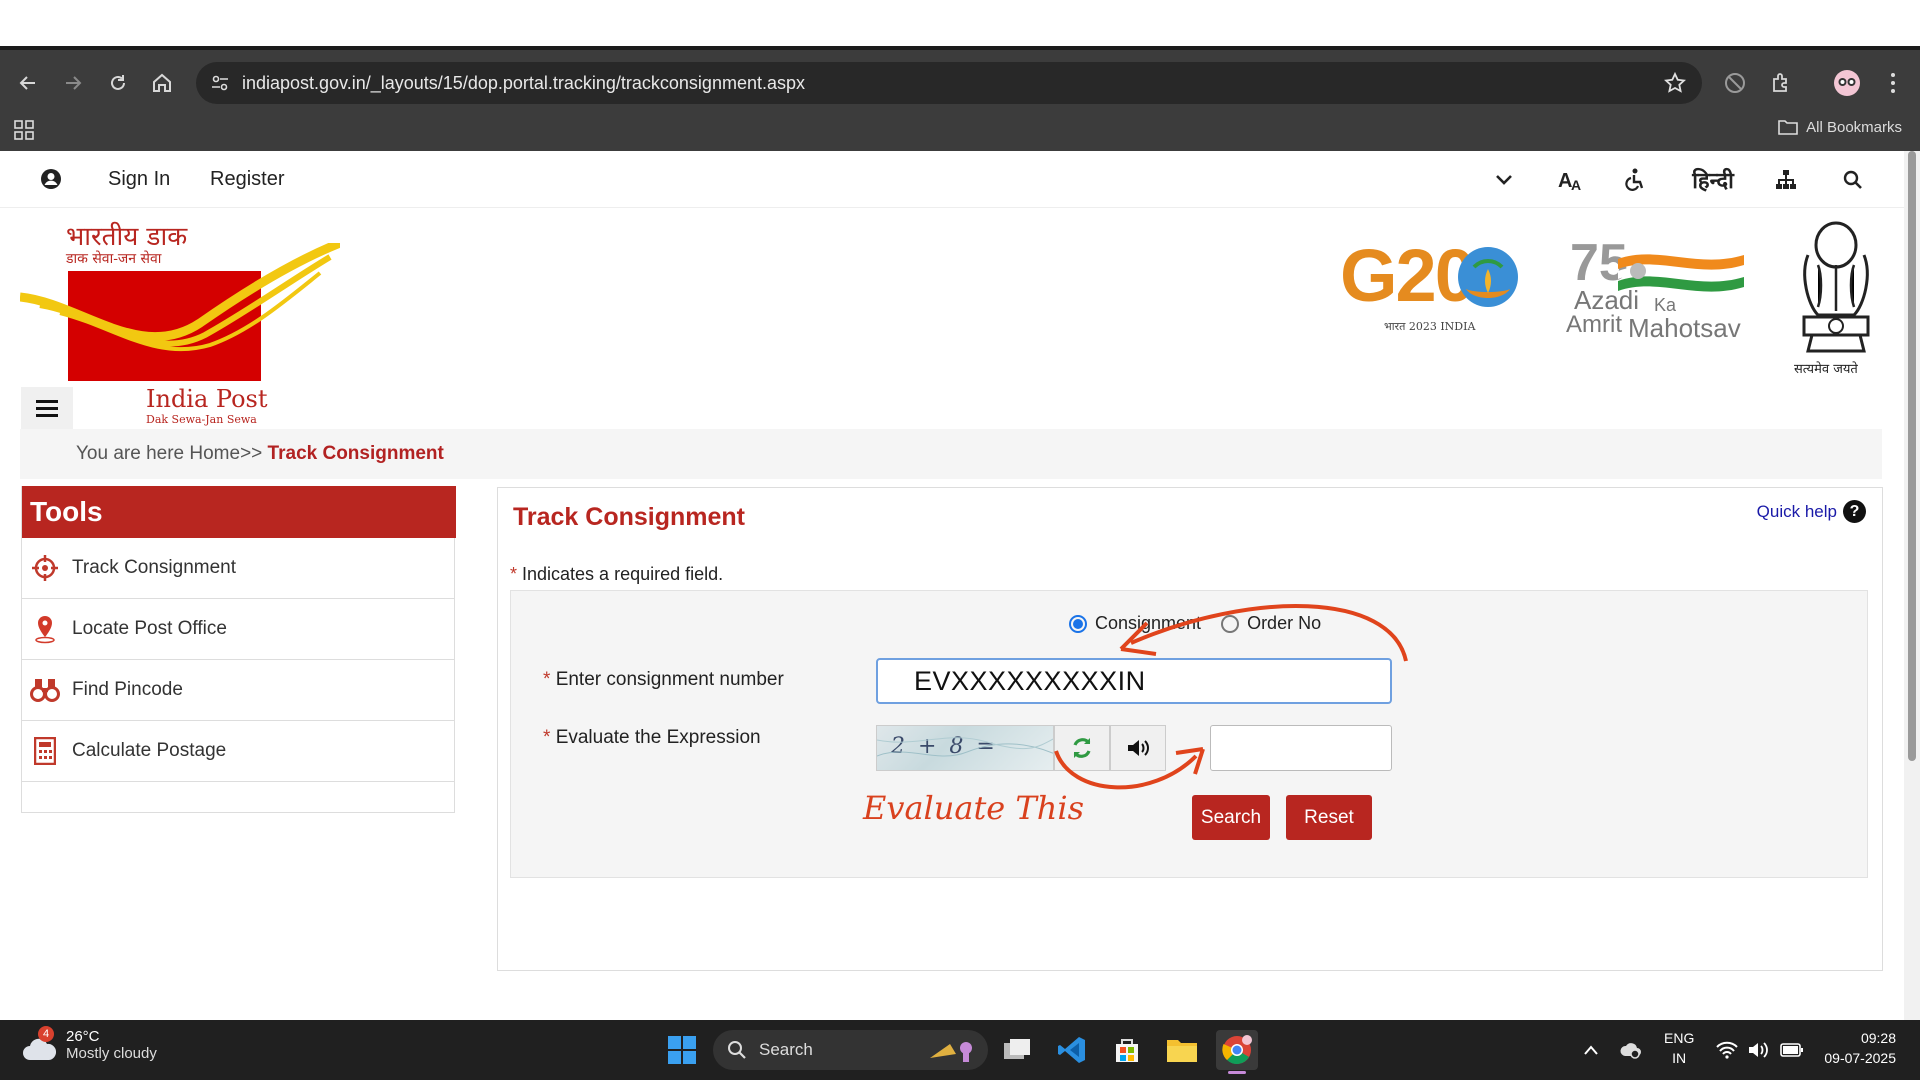 The height and width of the screenshot is (1080, 1920). What do you see at coordinates (1591, 1050) in the screenshot?
I see `chevron-up-icon` at bounding box center [1591, 1050].